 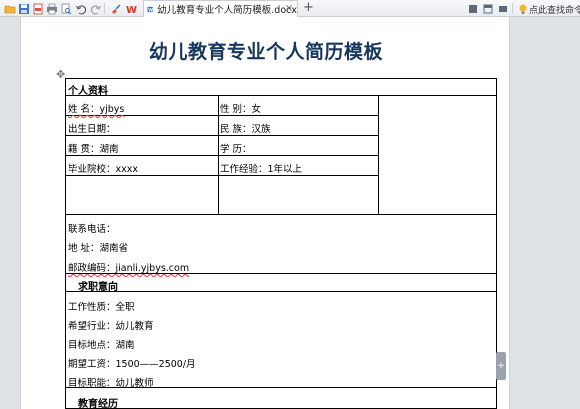 I want to click on print-preview-icon, so click(x=65, y=8).